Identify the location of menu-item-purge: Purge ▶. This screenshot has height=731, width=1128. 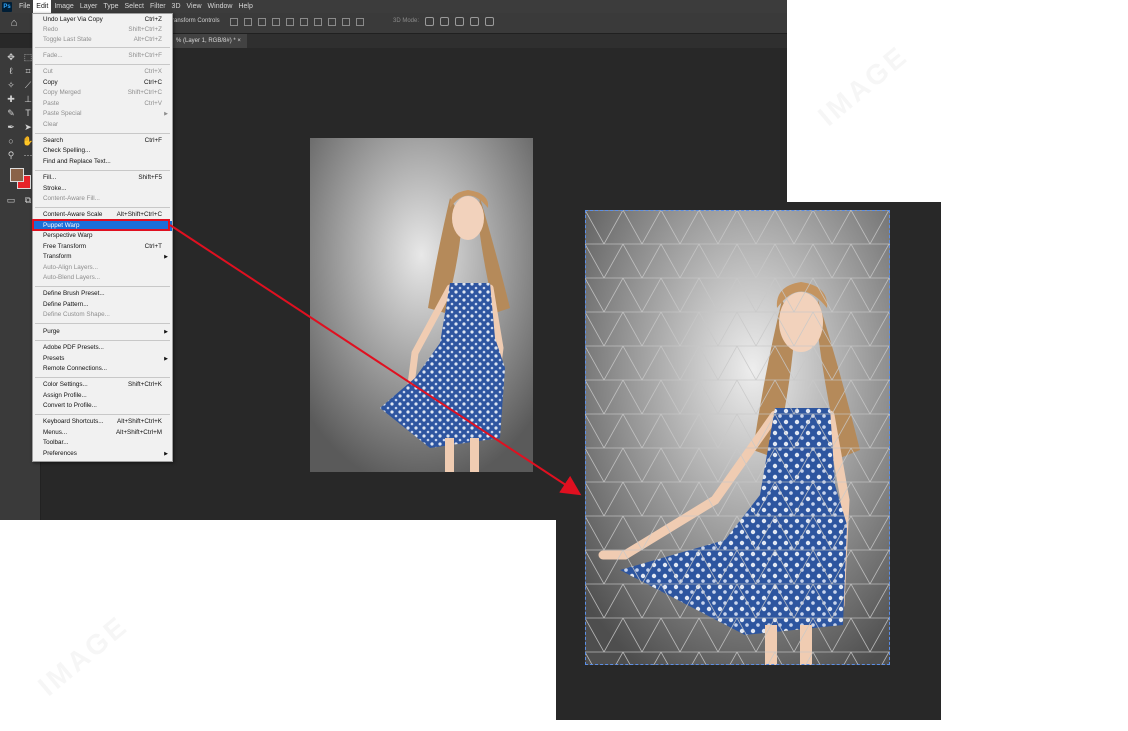
(102, 332).